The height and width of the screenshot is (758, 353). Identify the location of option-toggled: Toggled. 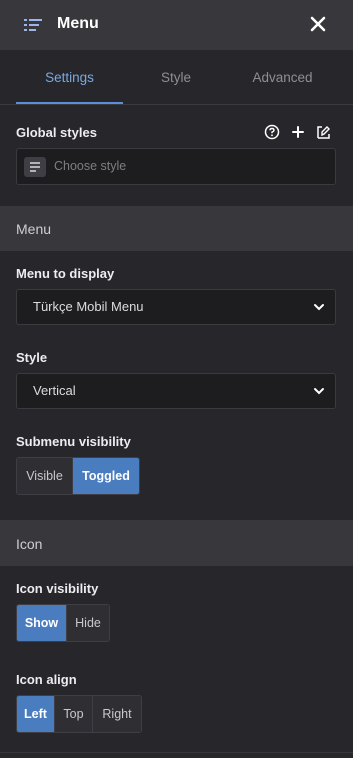
(106, 476).